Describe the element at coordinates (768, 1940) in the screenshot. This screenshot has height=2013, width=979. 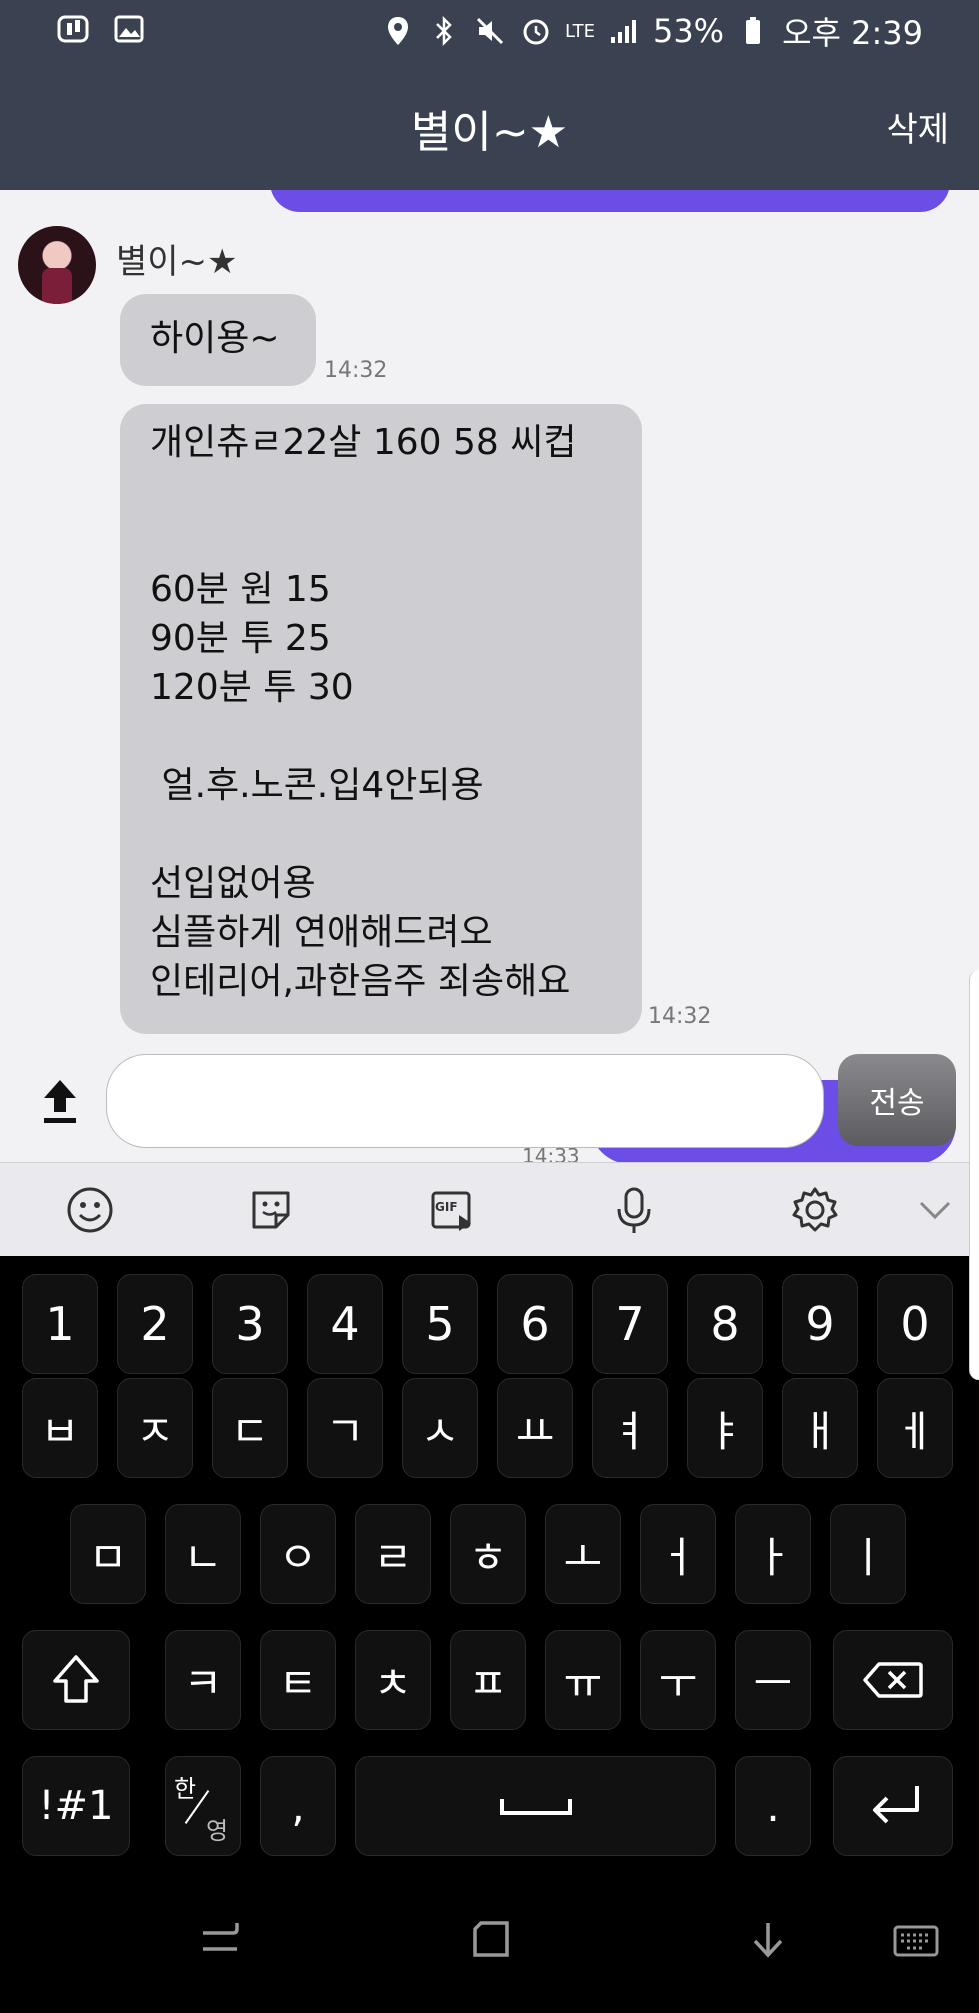
I see `hide-keyboard-icon` at that location.